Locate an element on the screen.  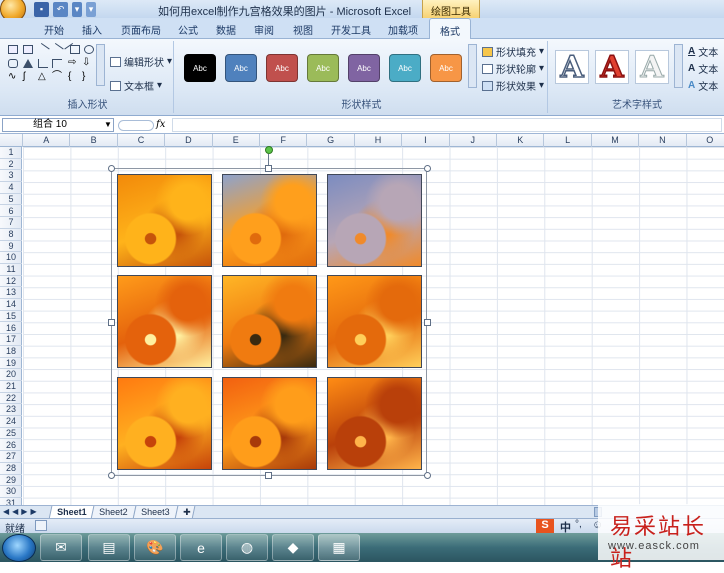
row-header-29: 29 is located at coordinates (11, 481).